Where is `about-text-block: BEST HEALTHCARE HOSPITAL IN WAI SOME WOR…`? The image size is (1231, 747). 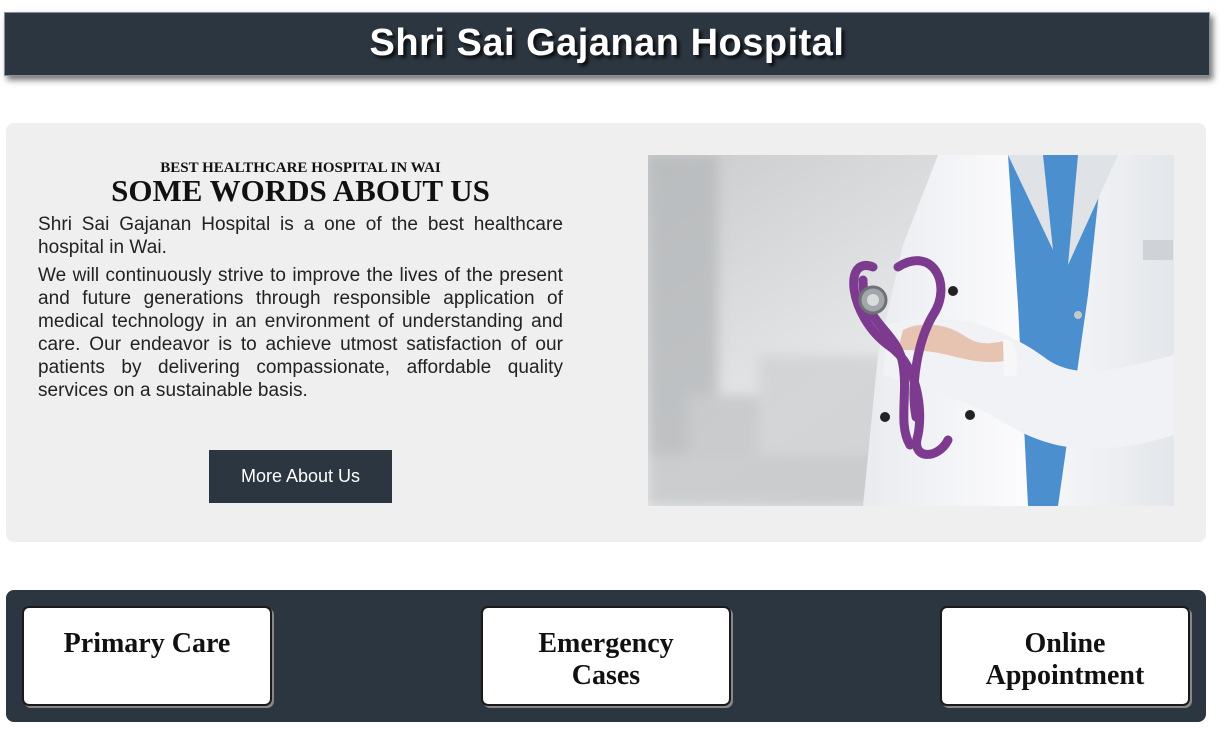
about-text-block: BEST HEALTHCARE HOSPITAL IN WAI SOME WOR… is located at coordinates (300, 280).